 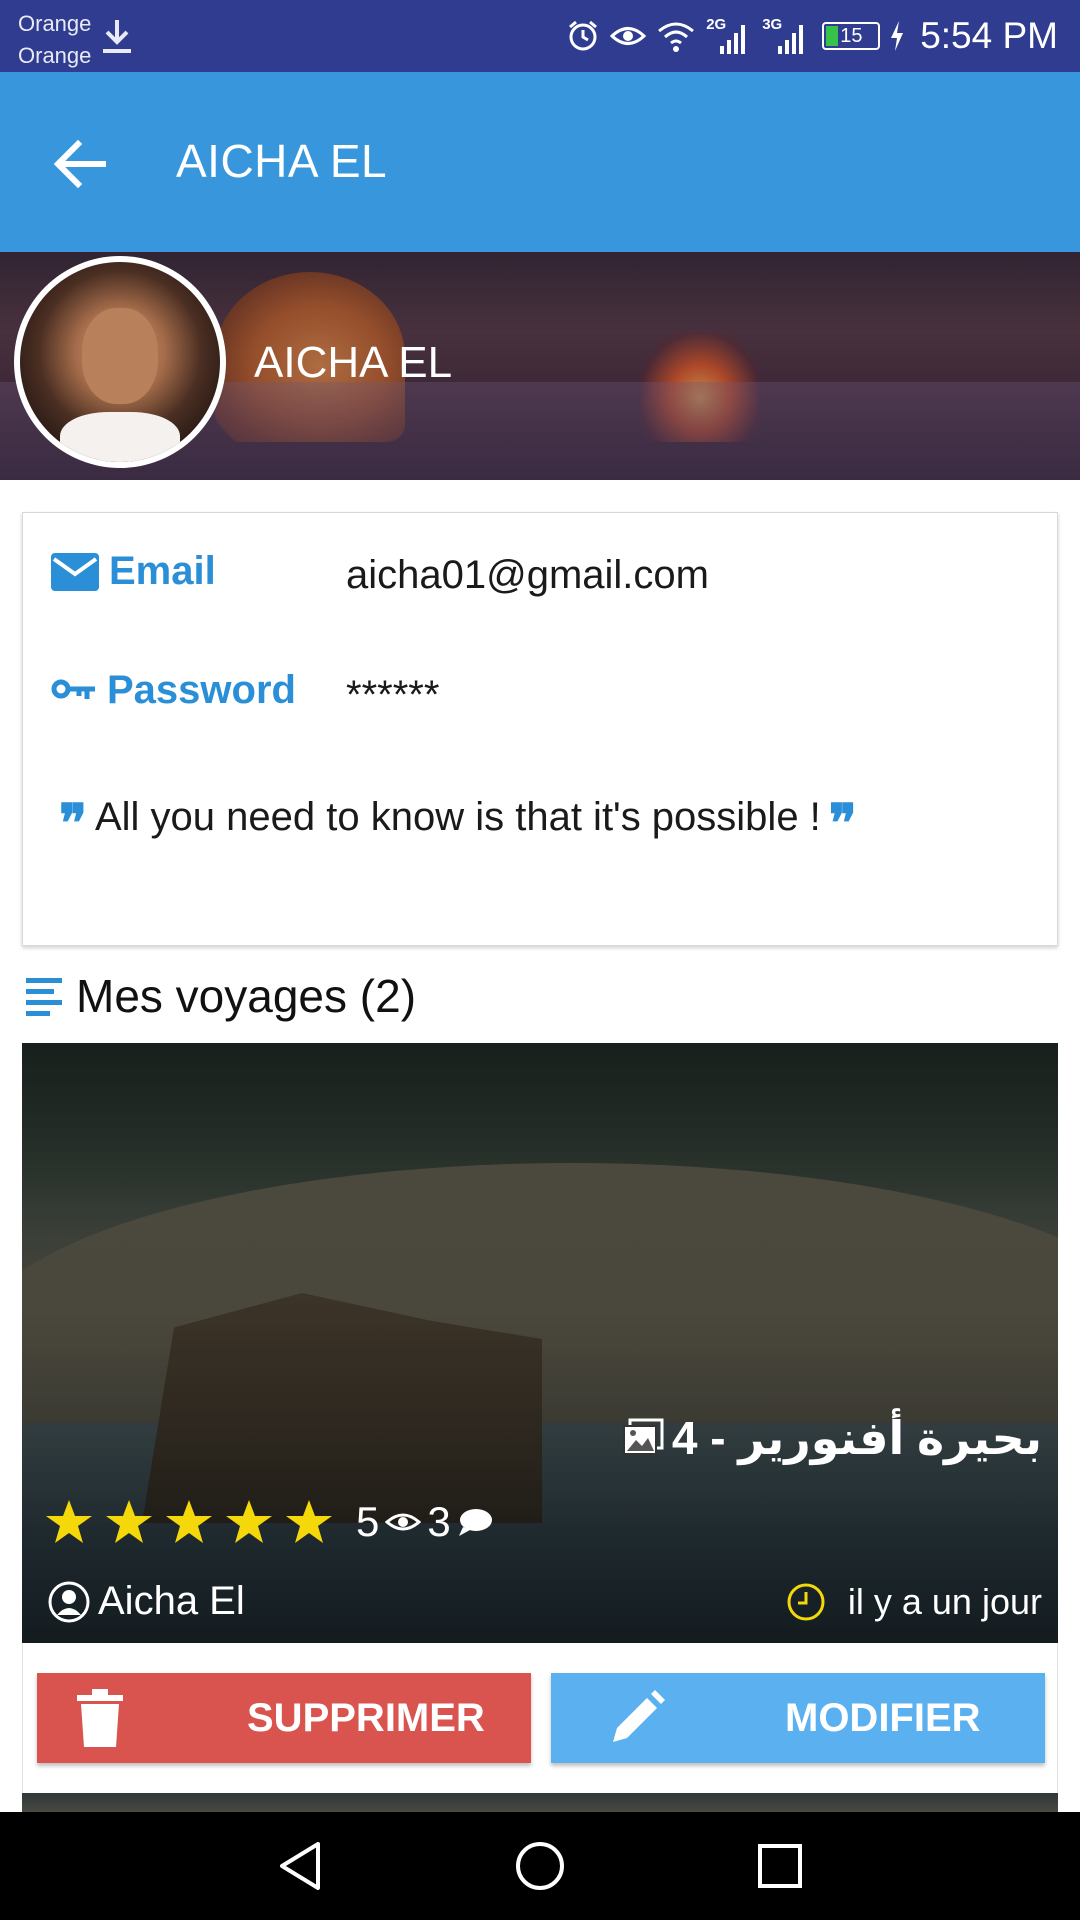 What do you see at coordinates (366, 1717) in the screenshot?
I see `delete-label: SUPPRIMER` at bounding box center [366, 1717].